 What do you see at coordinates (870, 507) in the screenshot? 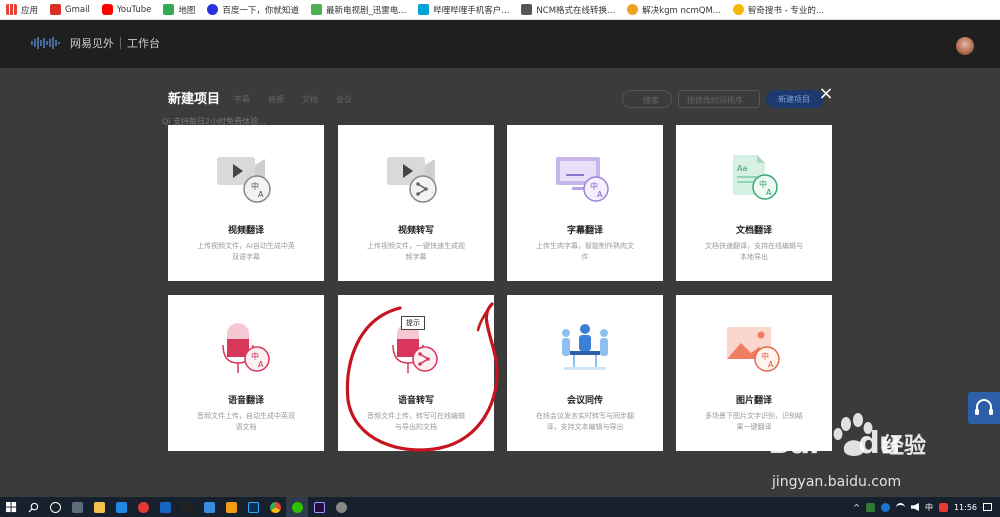
I see `tray-shield-icon` at bounding box center [870, 507].